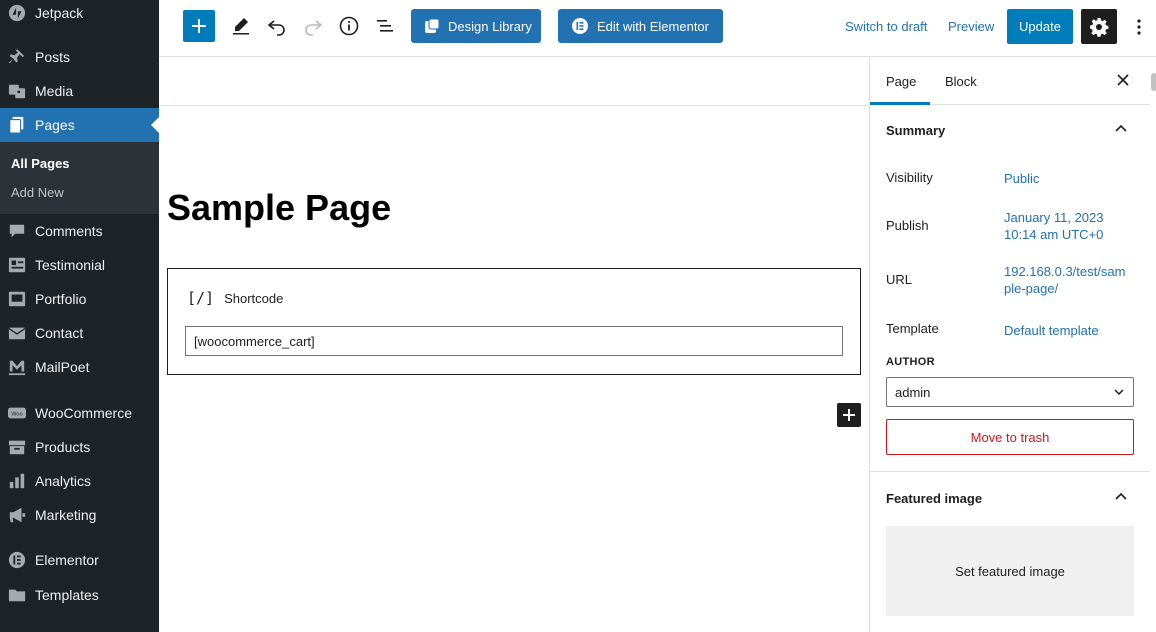 The width and height of the screenshot is (1156, 632). I want to click on info-icon, so click(349, 26).